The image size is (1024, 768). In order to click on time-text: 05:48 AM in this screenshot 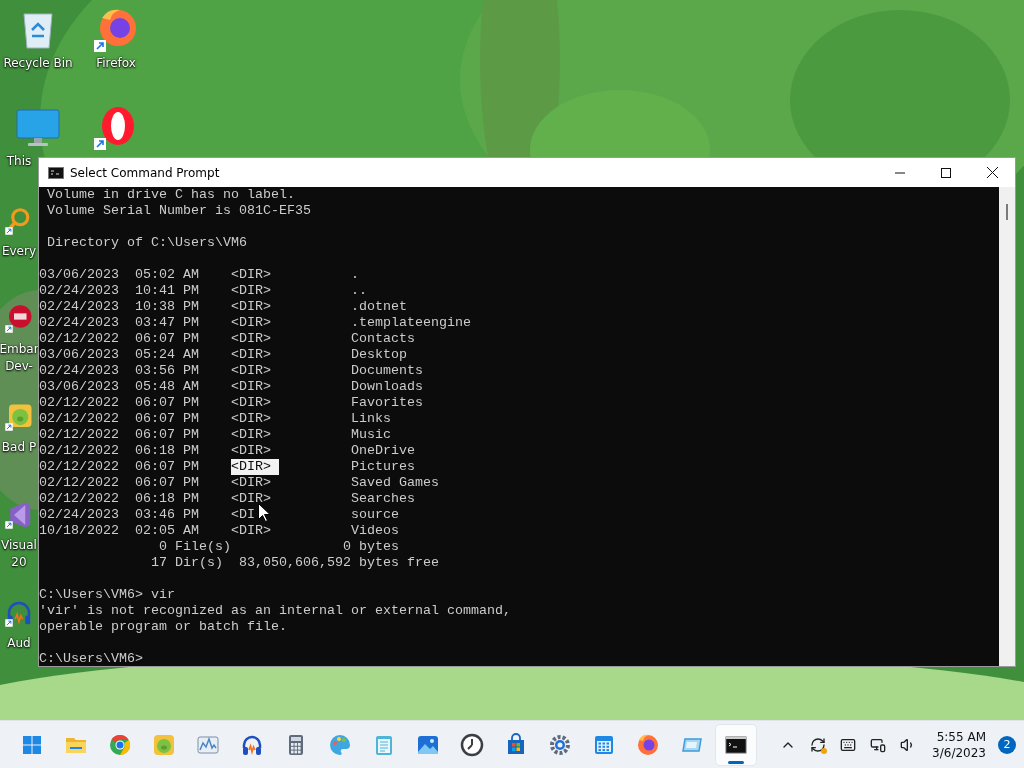, I will do `click(167, 386)`.